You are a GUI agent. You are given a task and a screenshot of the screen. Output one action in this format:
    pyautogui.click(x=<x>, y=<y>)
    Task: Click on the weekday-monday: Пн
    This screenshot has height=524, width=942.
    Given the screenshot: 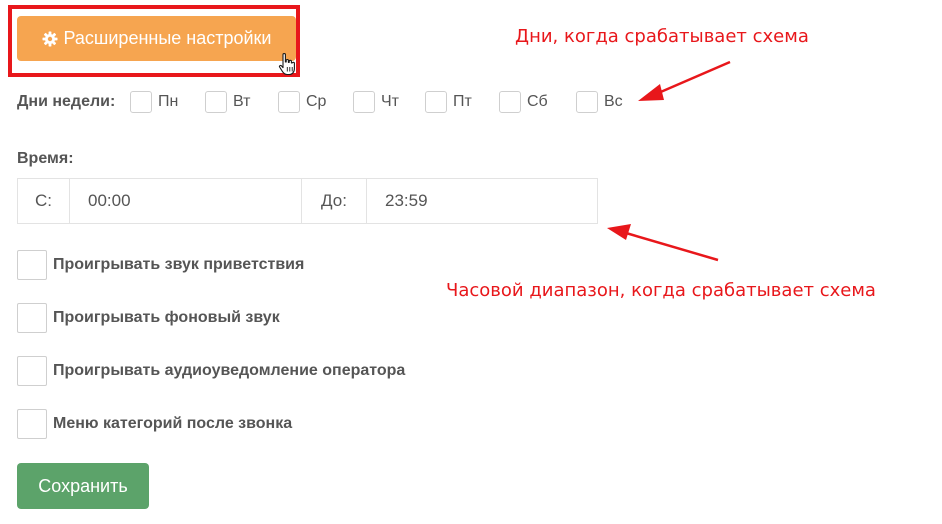 What is the action you would take?
    pyautogui.click(x=154, y=102)
    